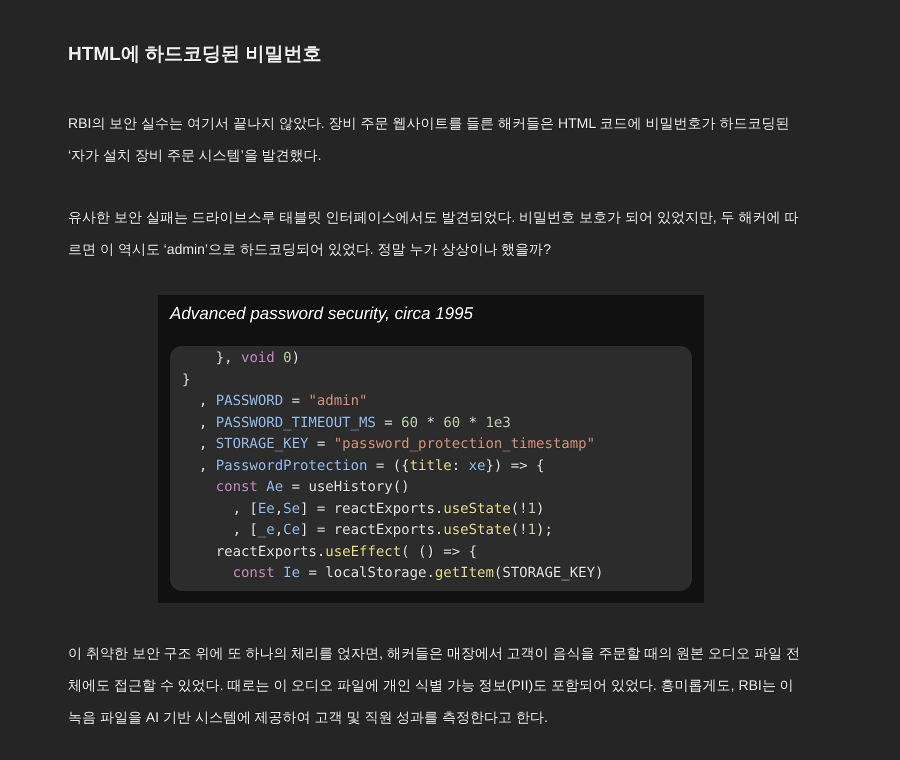  I want to click on code-line: , STORAGE_KEY = "password_protection_timestamp", so click(397, 444).